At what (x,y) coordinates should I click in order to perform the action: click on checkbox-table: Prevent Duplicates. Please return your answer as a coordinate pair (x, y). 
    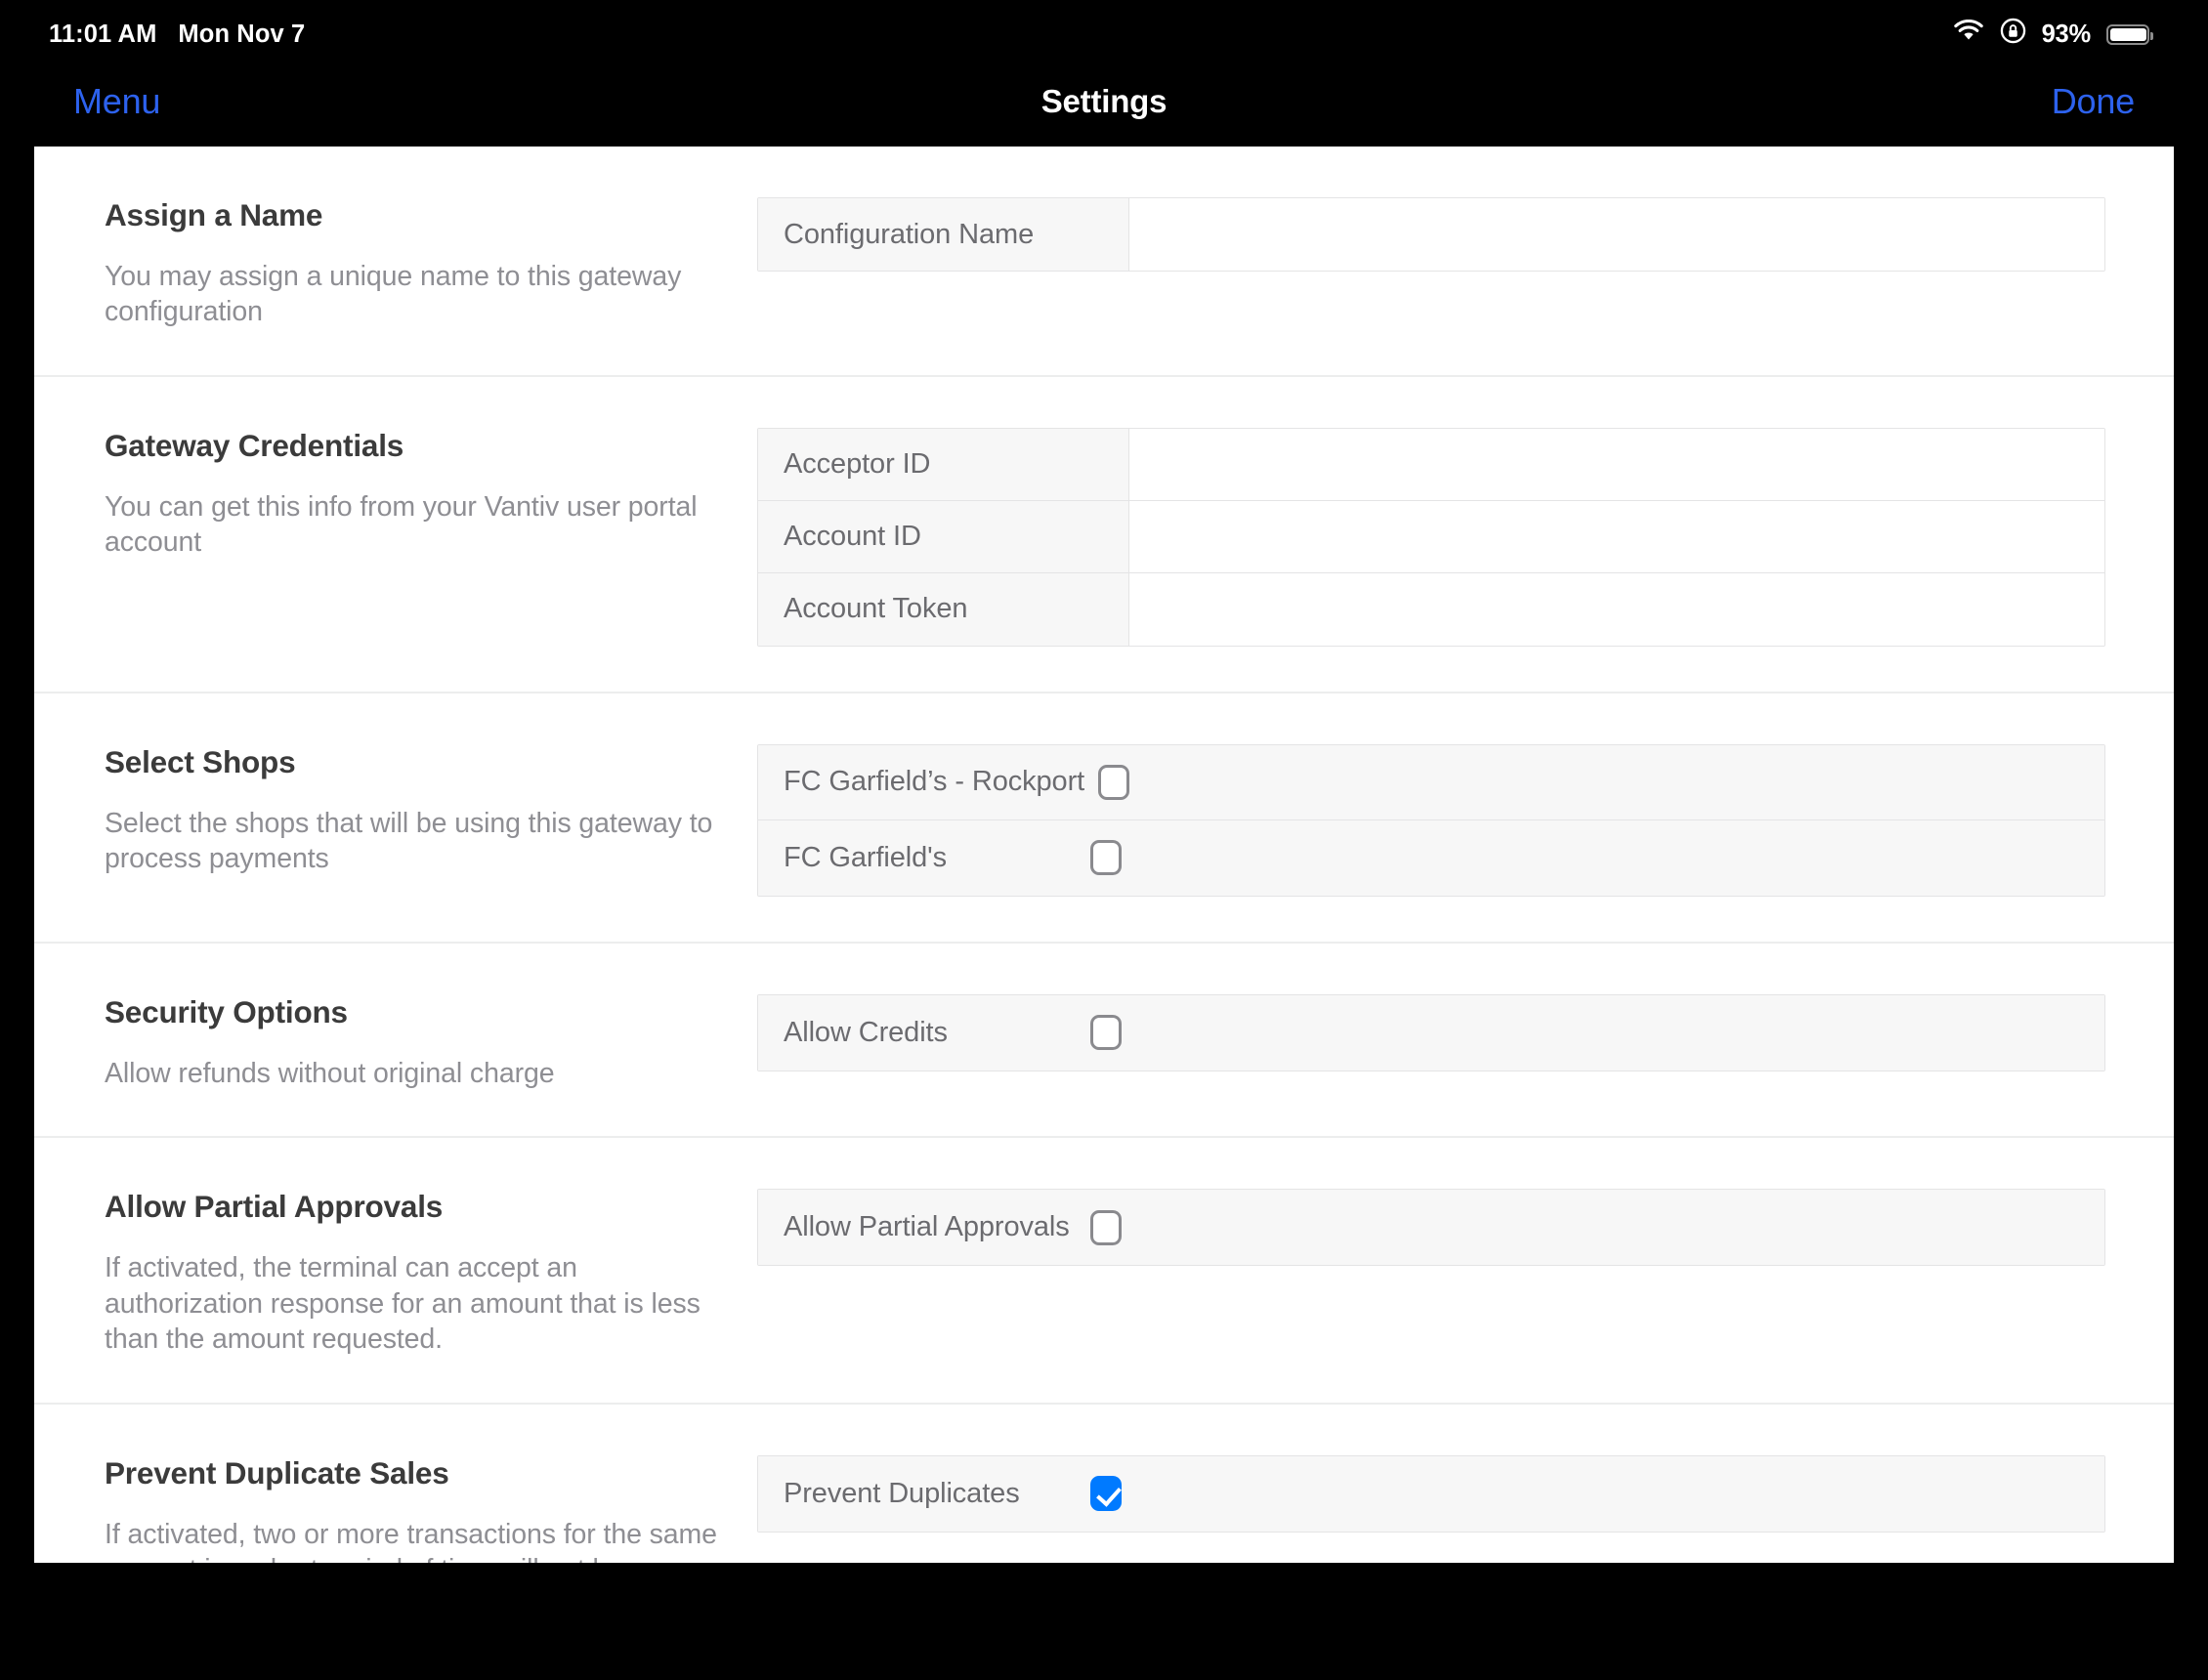
    Looking at the image, I should click on (1431, 1493).